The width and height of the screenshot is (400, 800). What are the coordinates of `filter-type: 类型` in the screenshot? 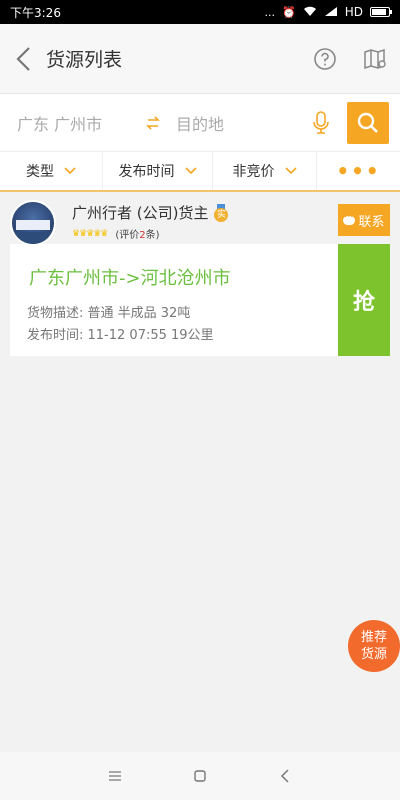 It's located at (51, 171).